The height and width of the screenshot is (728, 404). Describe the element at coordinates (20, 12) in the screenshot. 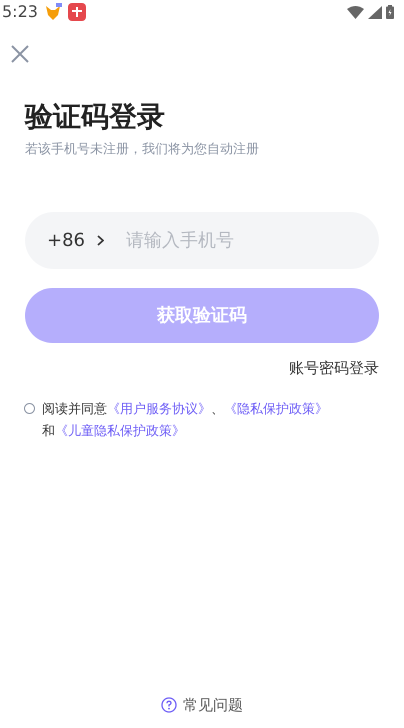

I see `status-time: 5:23` at that location.